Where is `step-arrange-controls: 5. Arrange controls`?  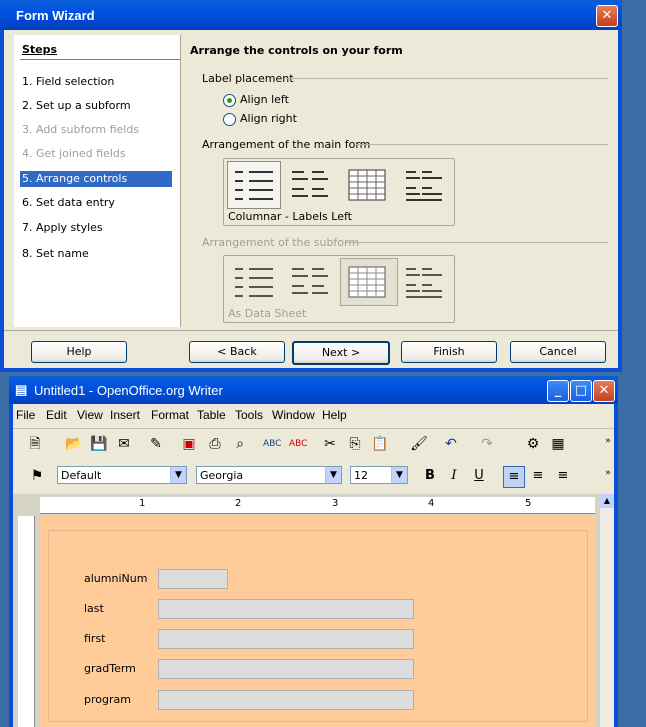
step-arrange-controls: 5. Arrange controls is located at coordinates (96, 179).